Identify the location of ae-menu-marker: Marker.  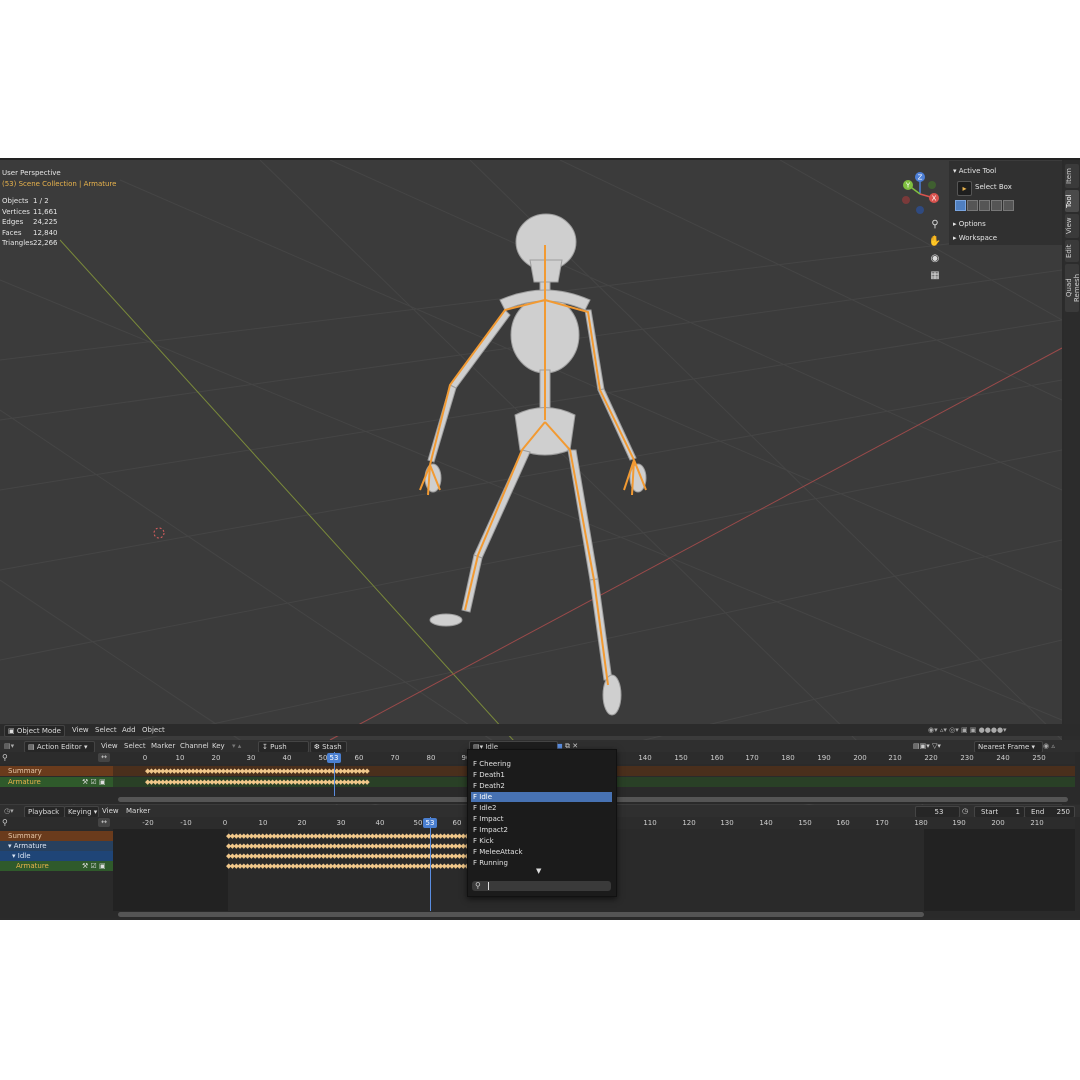
(163, 746).